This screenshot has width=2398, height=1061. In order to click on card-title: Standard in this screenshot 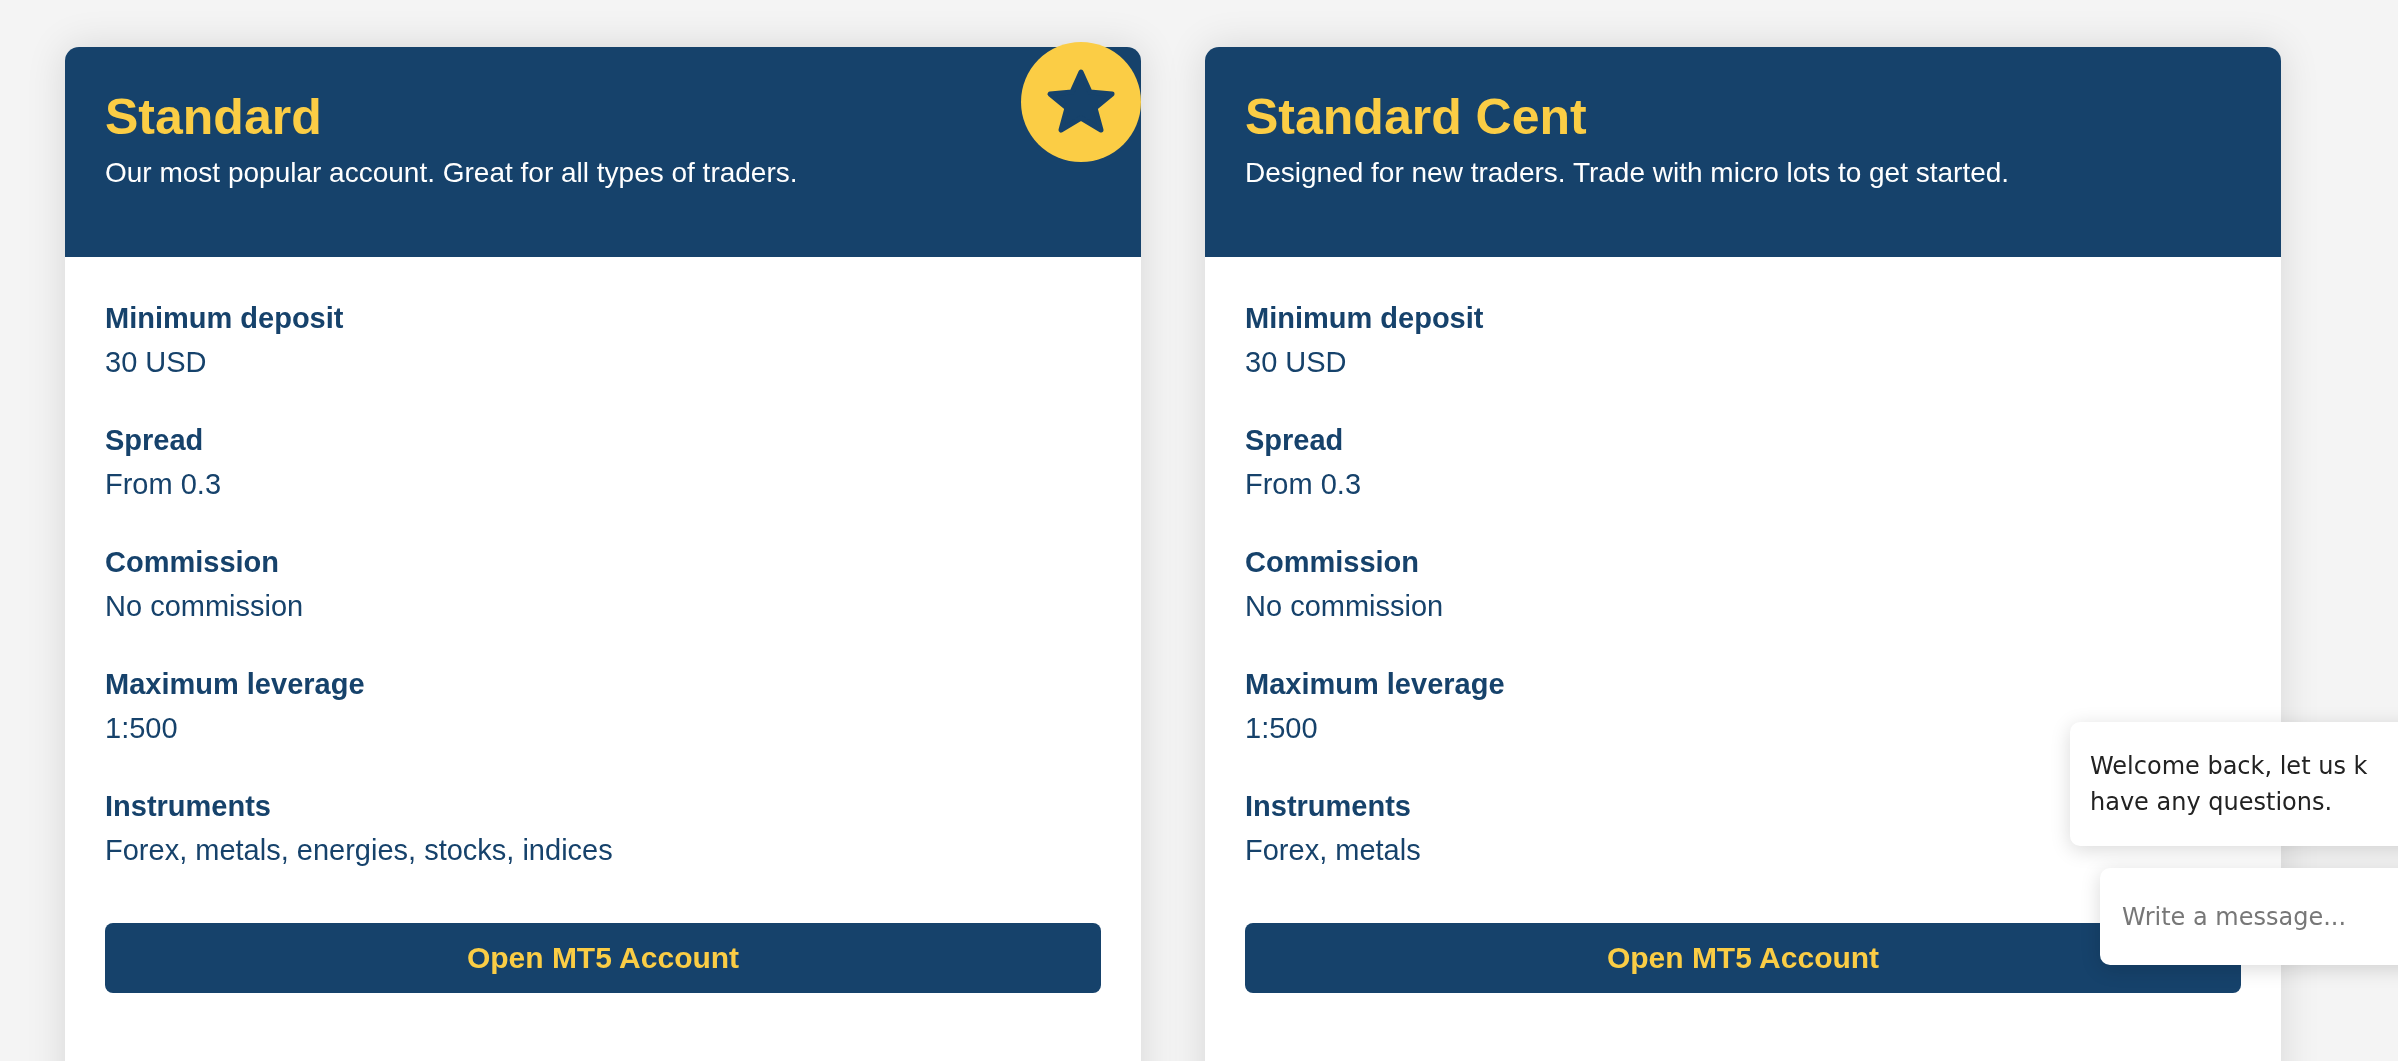, I will do `click(214, 117)`.